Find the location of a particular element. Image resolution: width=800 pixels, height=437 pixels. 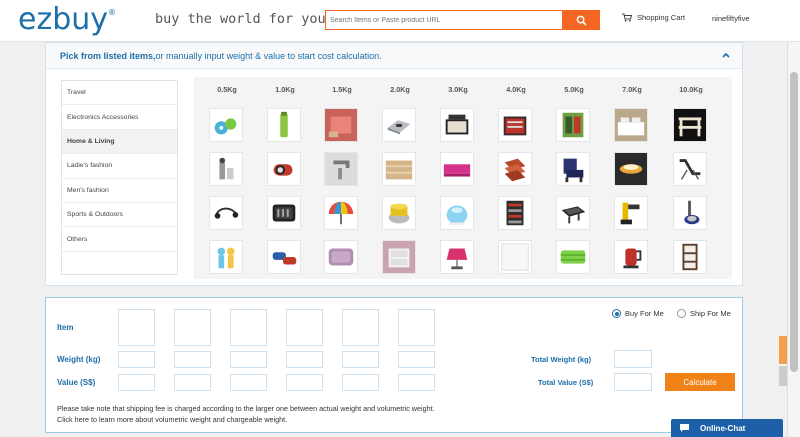

weight-label: 7.0Kg is located at coordinates (632, 89).